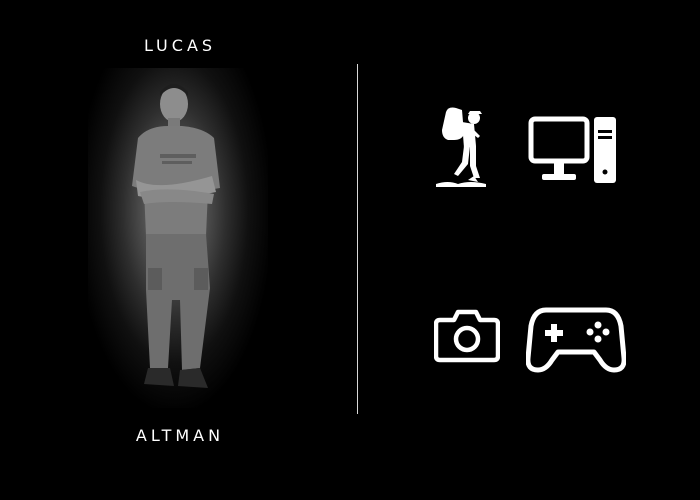 The height and width of the screenshot is (500, 700). I want to click on camera-icon, so click(467, 335).